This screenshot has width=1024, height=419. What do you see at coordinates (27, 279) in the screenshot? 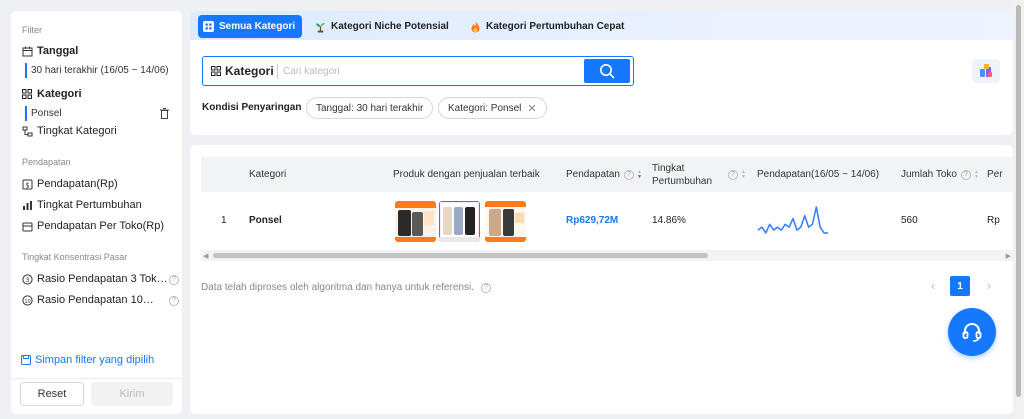
I see `number-3-icon: 3` at bounding box center [27, 279].